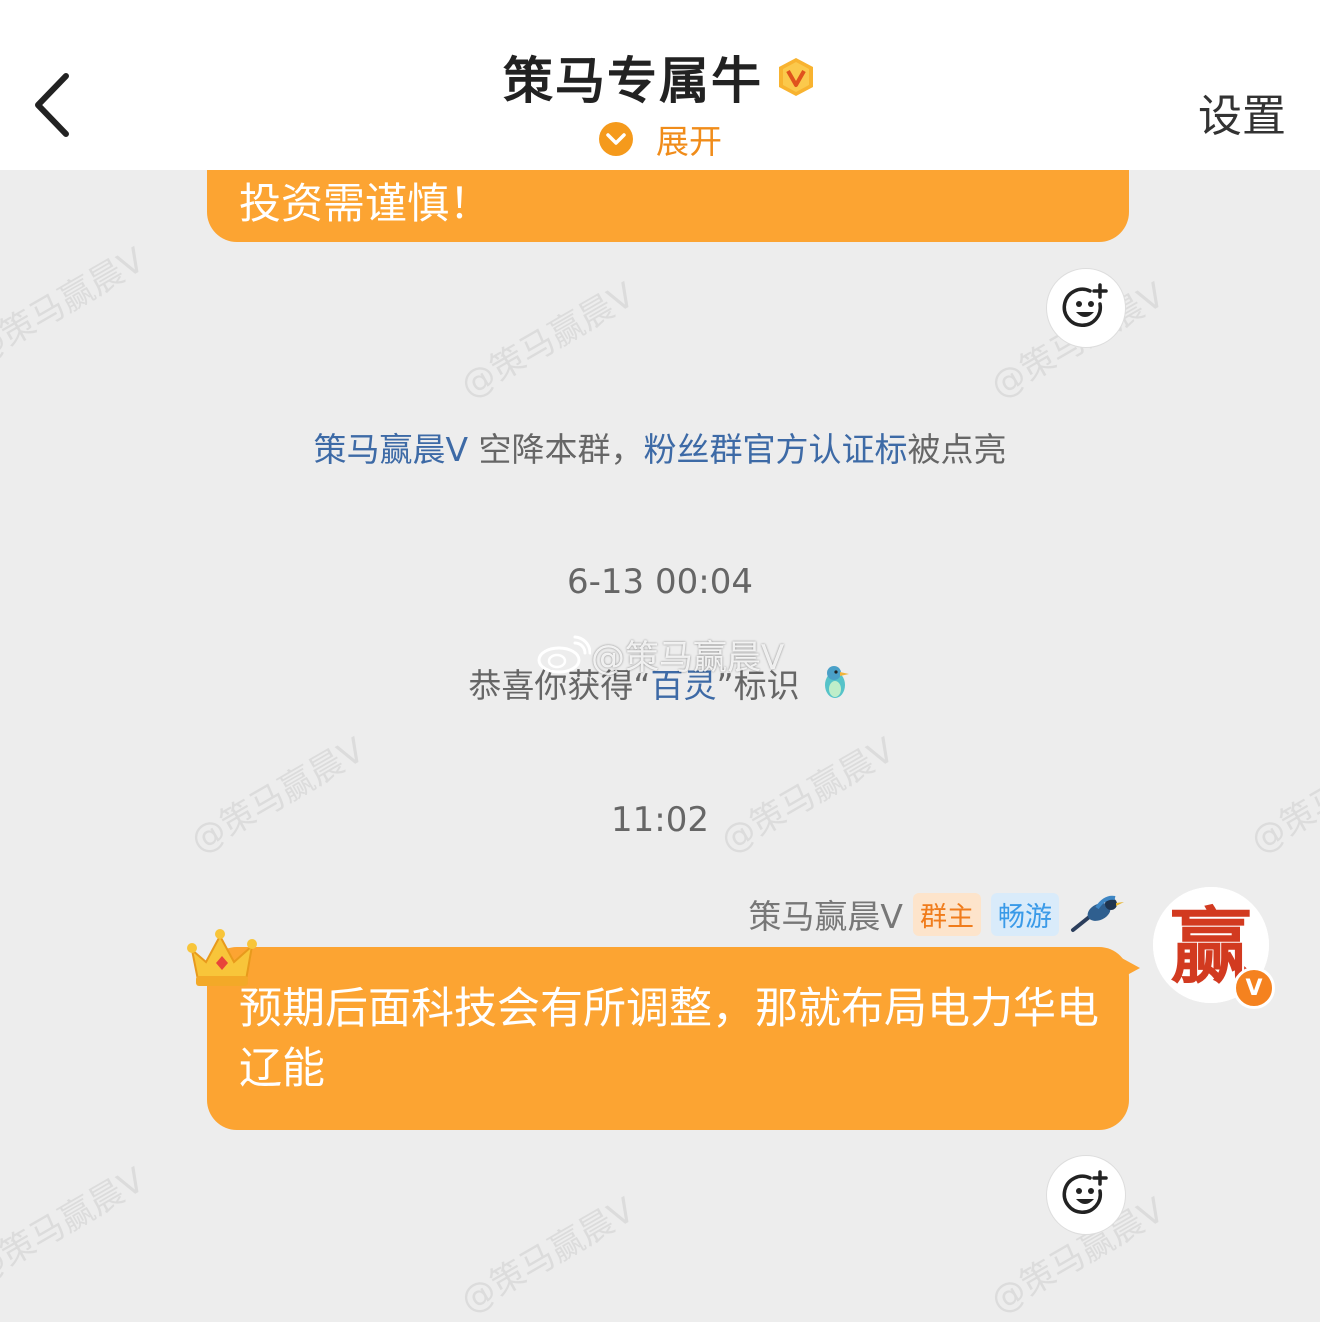  I want to click on expand-button: 展开, so click(660, 139).